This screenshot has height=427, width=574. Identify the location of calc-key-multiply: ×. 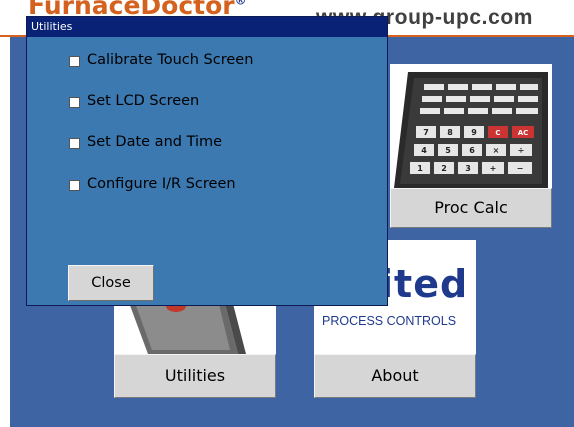
(496, 150).